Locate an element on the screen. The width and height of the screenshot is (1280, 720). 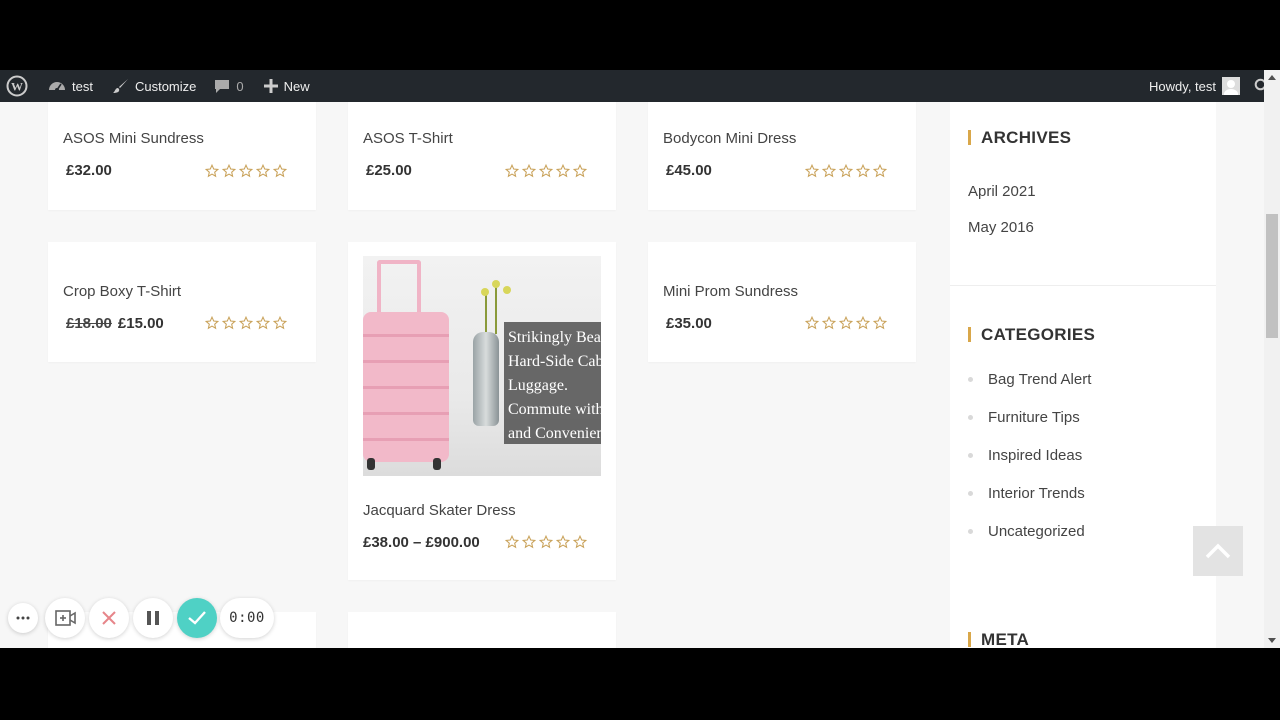
product-price: £45.00 is located at coordinates (689, 170).